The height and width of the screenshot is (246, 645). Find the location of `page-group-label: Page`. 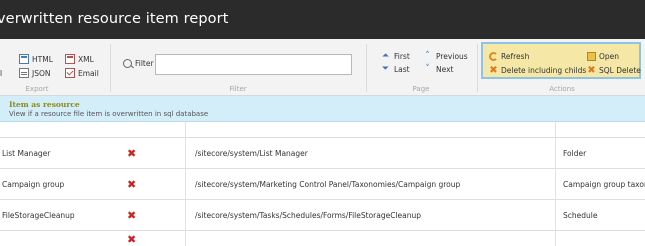

page-group-label: Page is located at coordinates (421, 89).